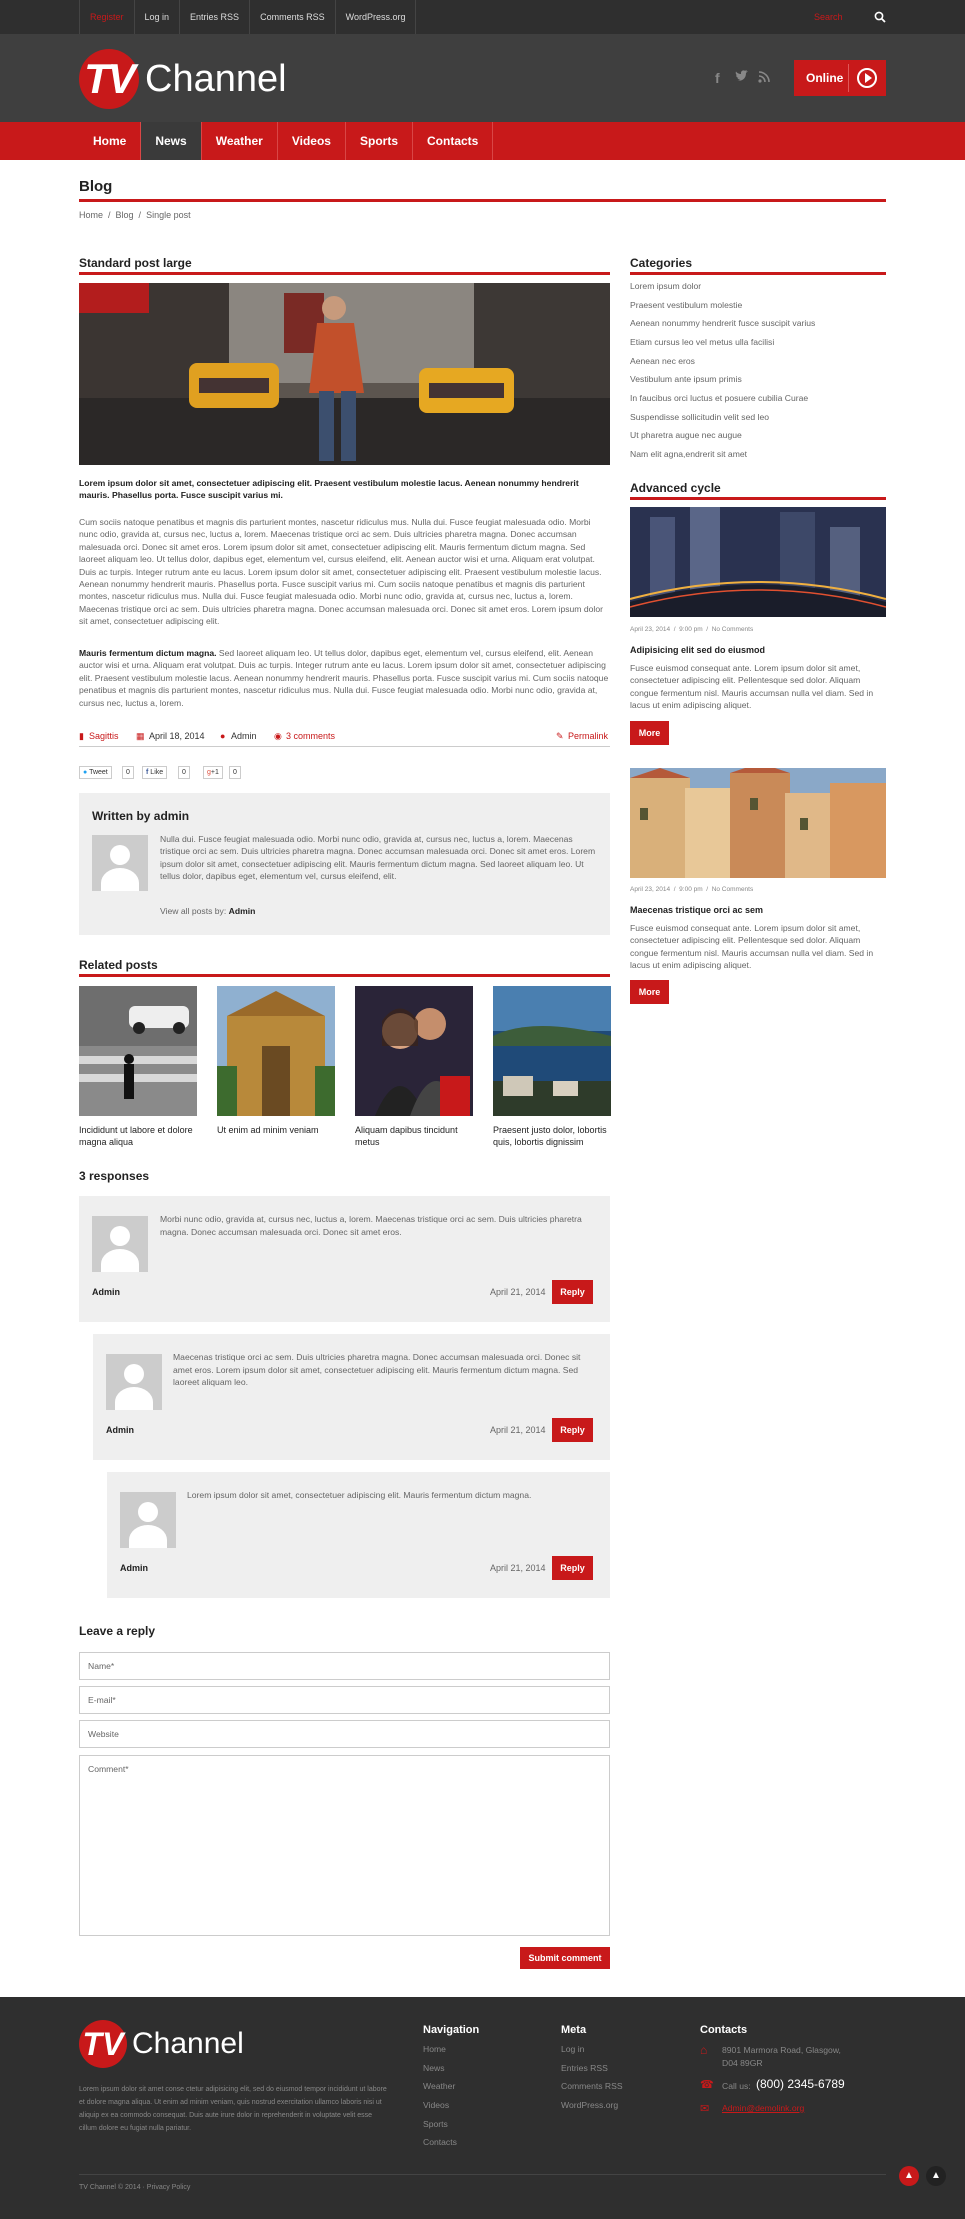 This screenshot has width=965, height=2219. I want to click on category-link: Aenean nec eros, so click(662, 361).